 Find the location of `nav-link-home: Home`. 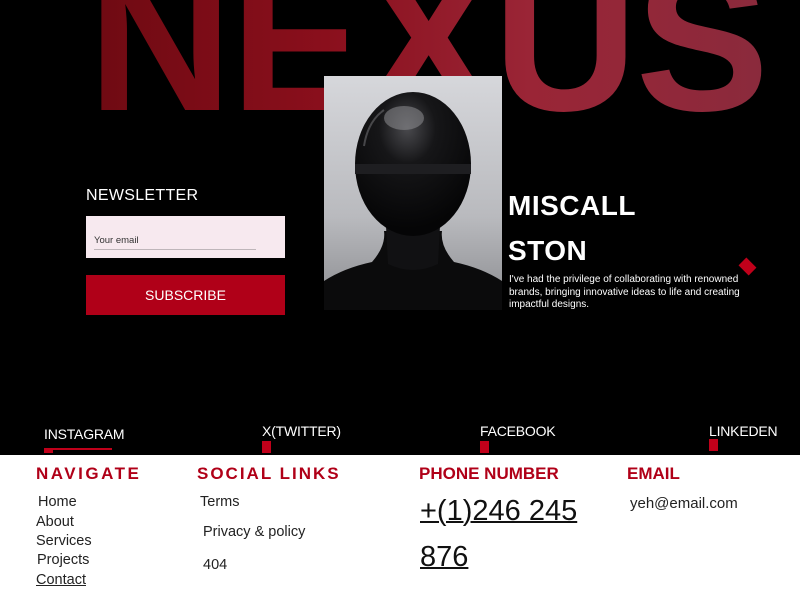

nav-link-home: Home is located at coordinates (57, 502).